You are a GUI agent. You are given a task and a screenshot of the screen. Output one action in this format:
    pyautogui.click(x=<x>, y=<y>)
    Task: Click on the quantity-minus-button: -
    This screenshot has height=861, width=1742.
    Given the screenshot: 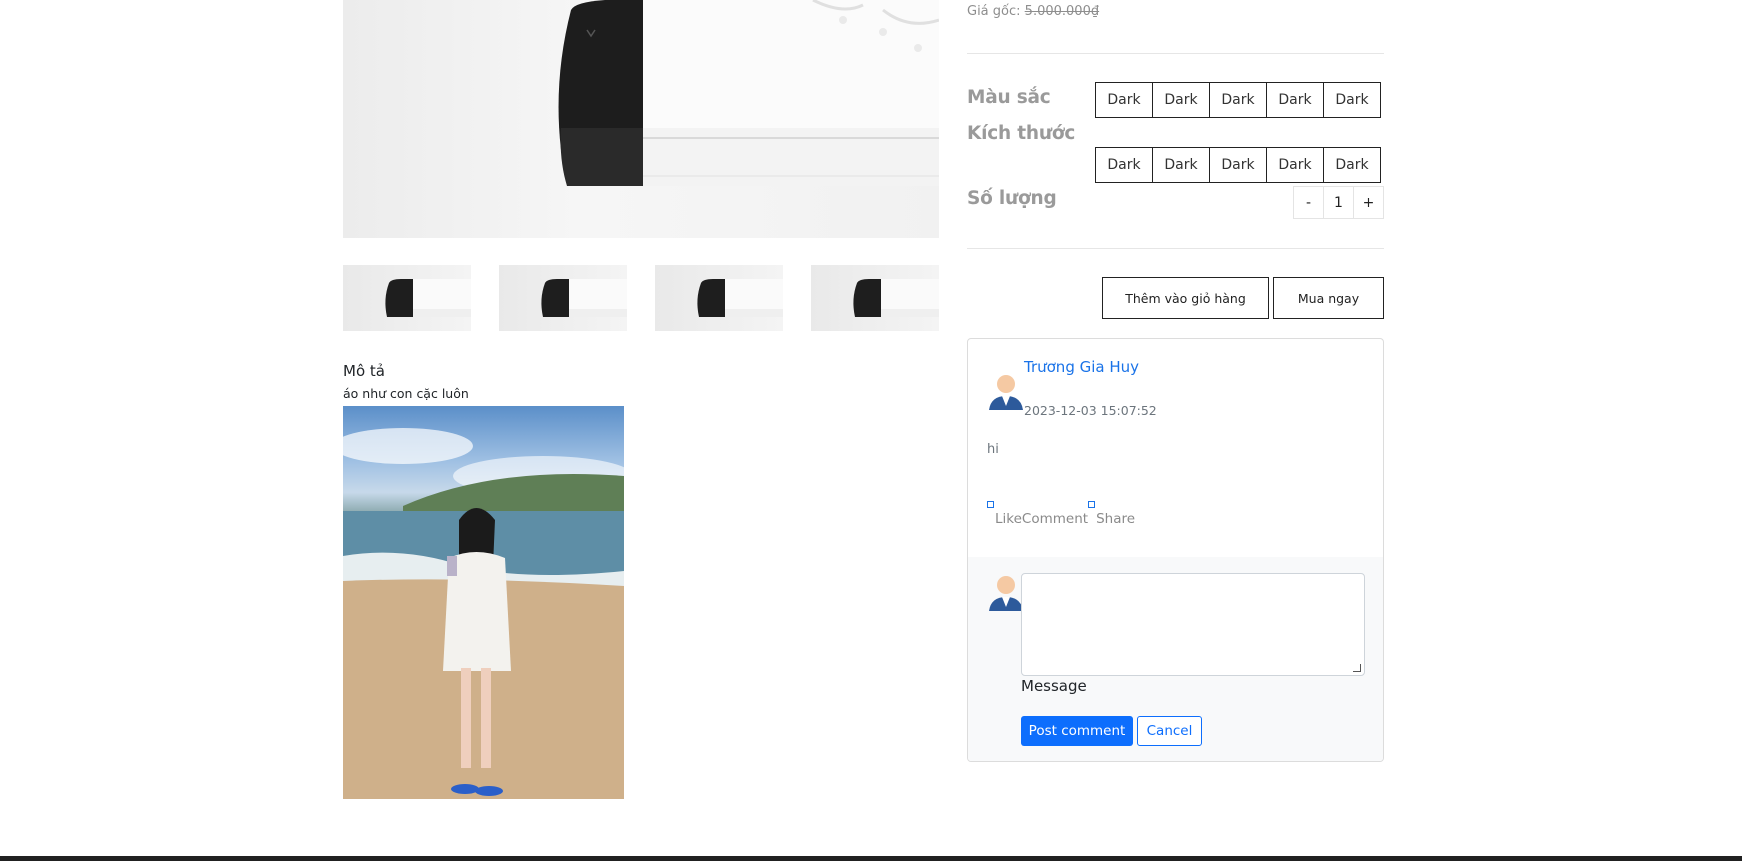 What is the action you would take?
    pyautogui.click(x=1308, y=202)
    